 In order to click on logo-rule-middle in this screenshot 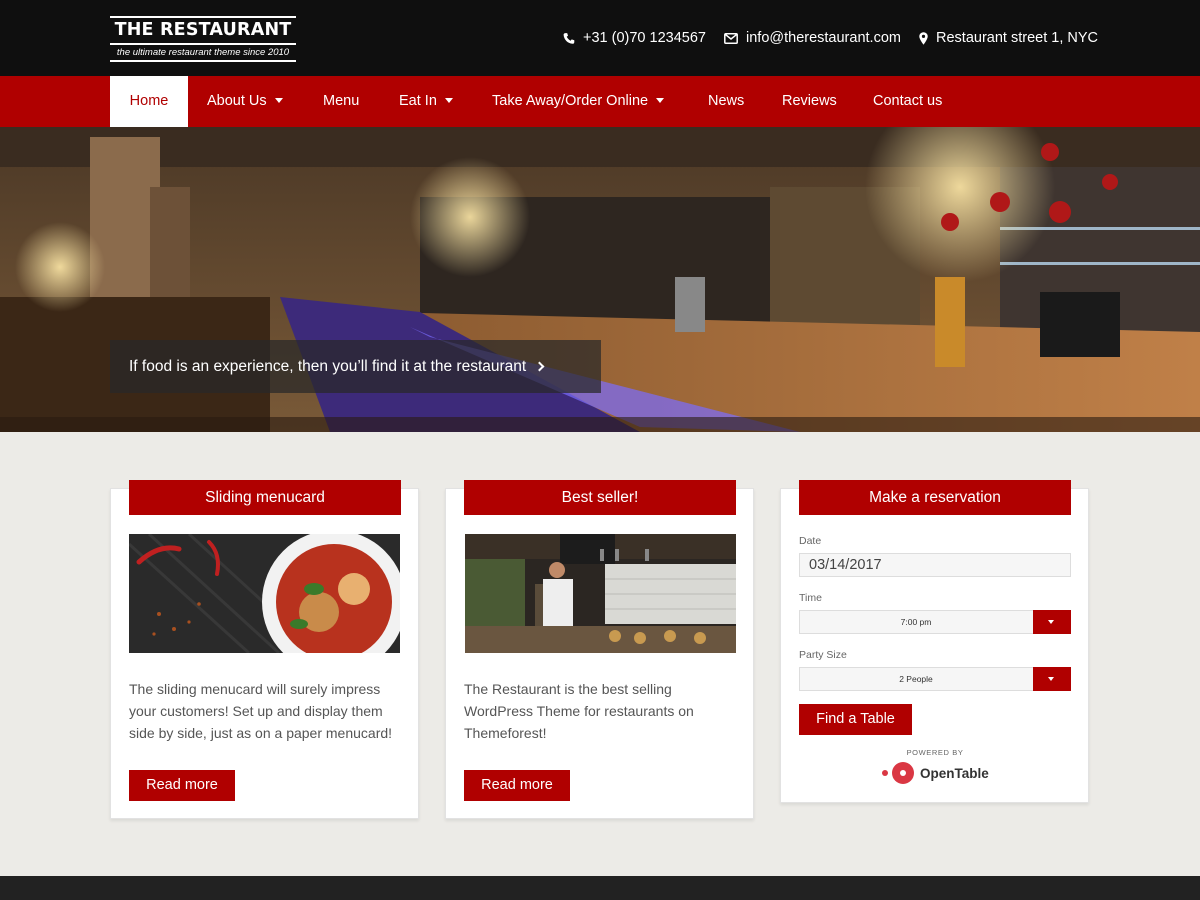, I will do `click(203, 44)`.